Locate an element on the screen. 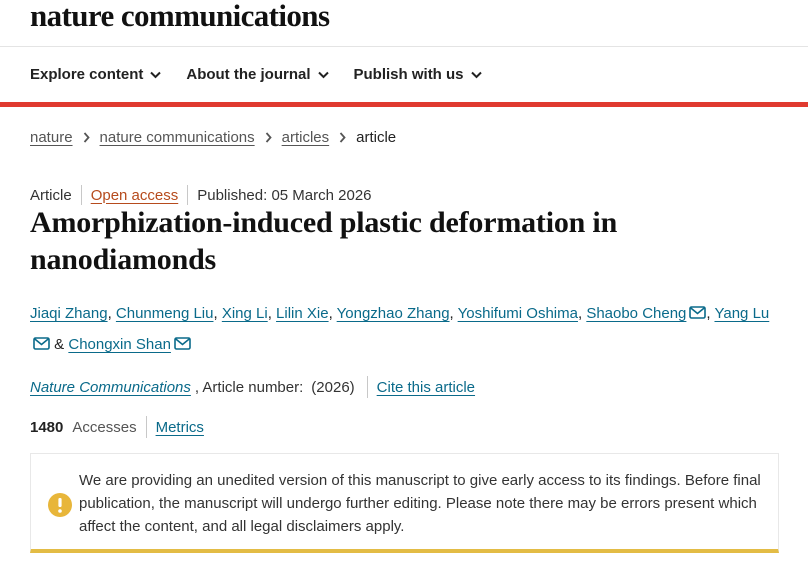 Image resolution: width=808 pixels, height=582 pixels. author-link: Lilin Xie is located at coordinates (302, 313).